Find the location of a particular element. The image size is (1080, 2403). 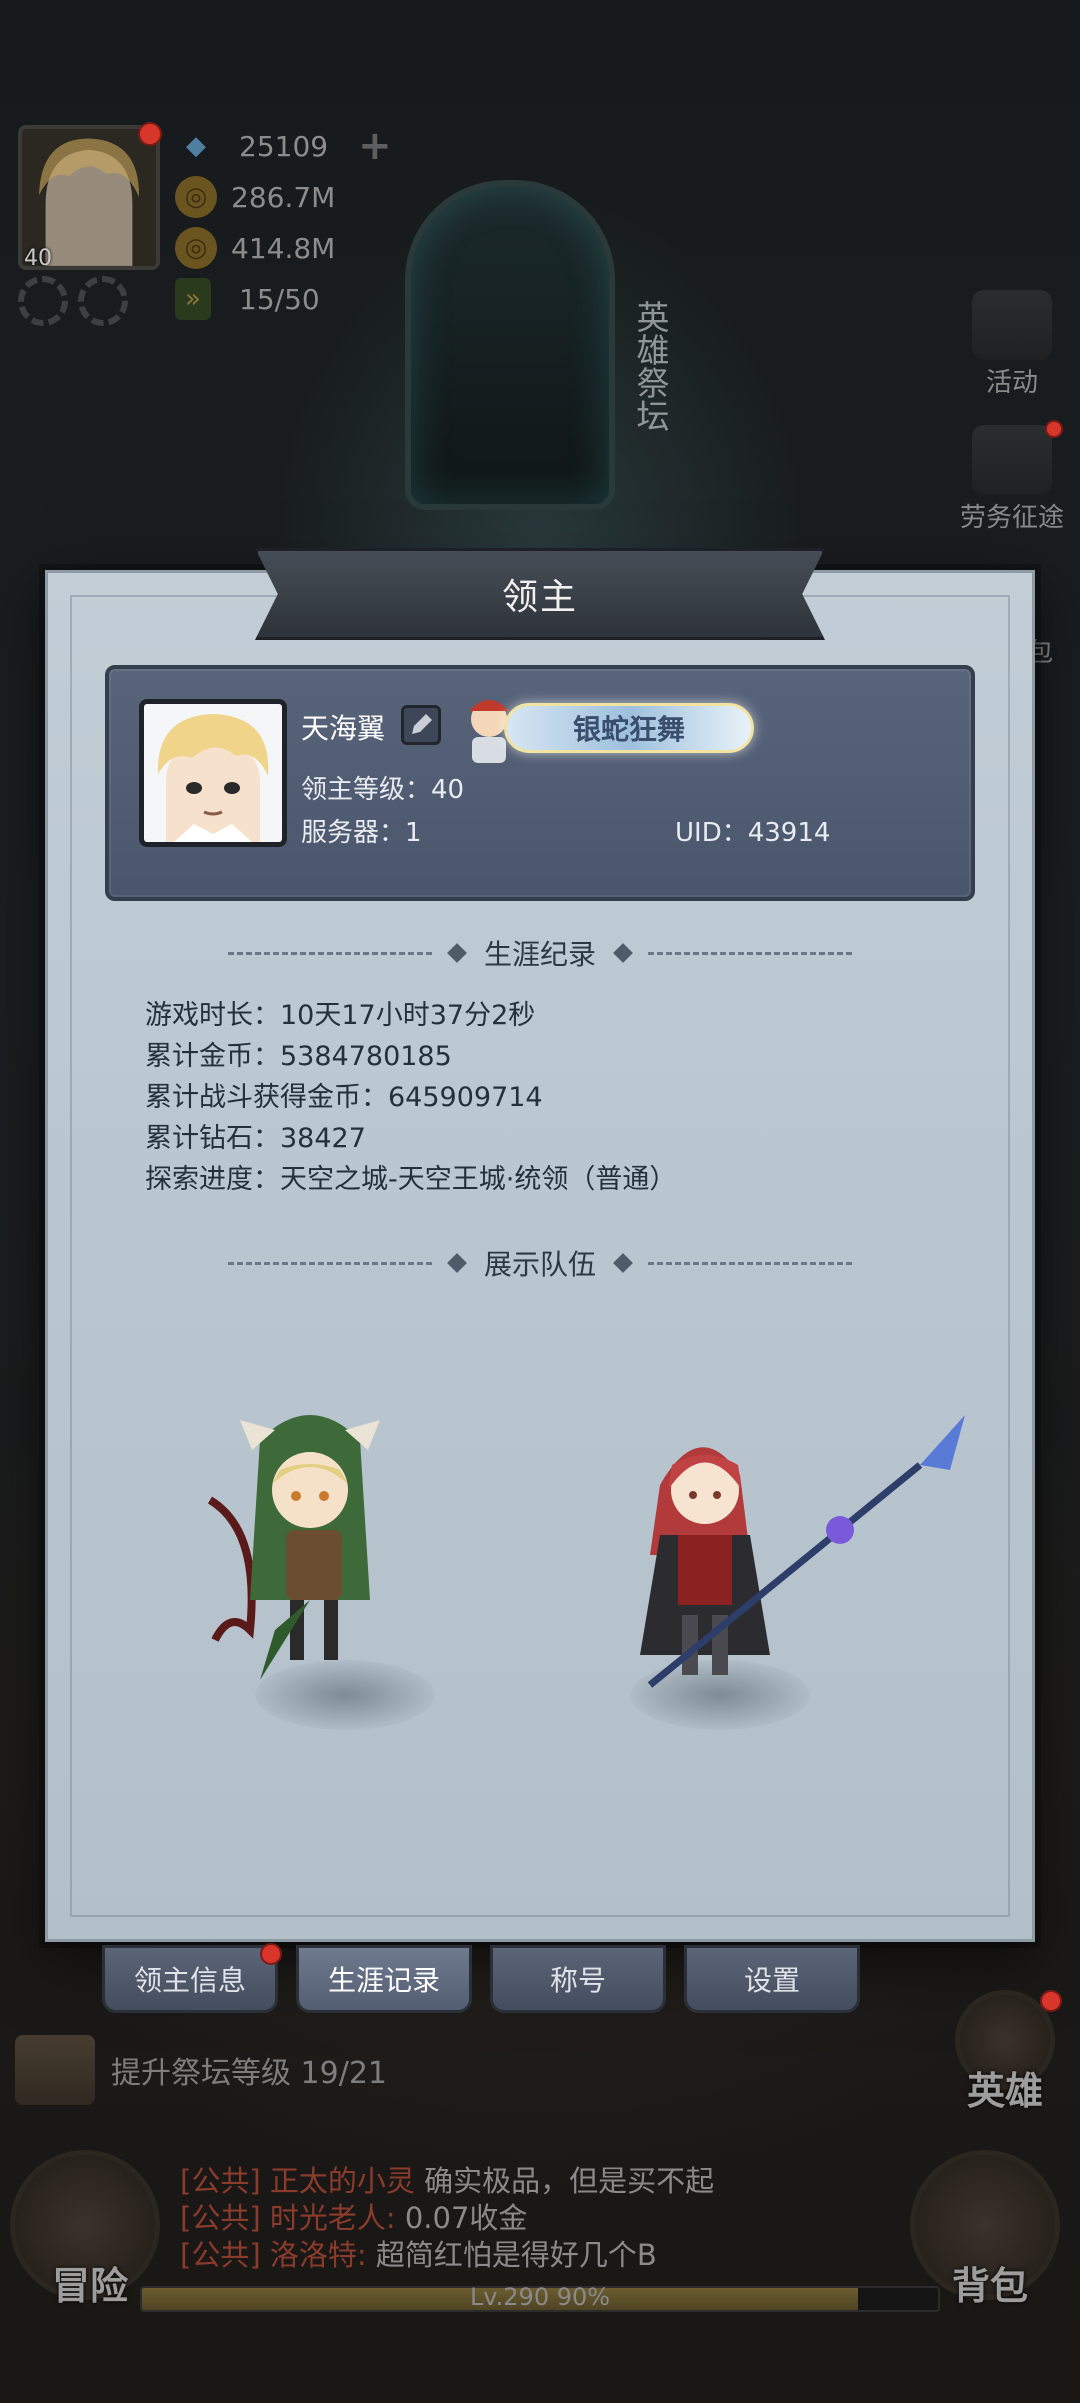

tab-label: 称号 is located at coordinates (577, 1980).